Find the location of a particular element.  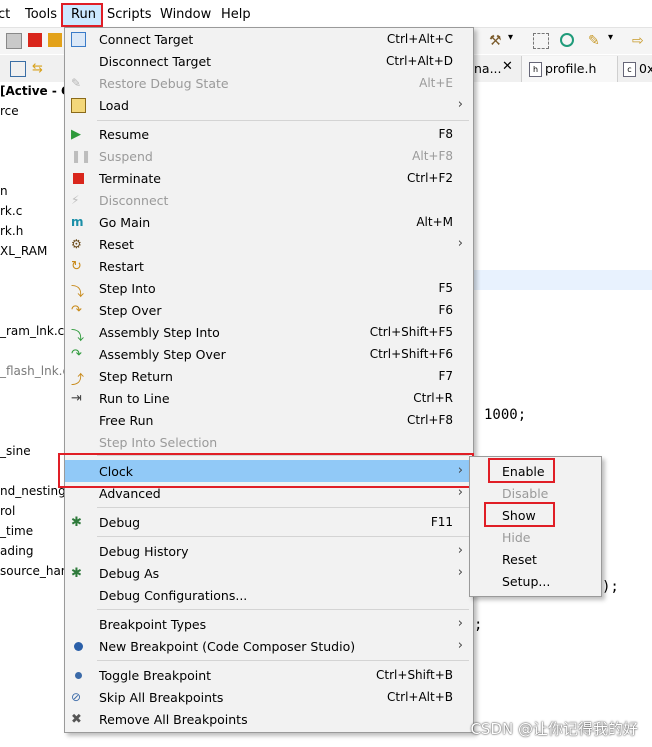

menu-window: Window is located at coordinates (185, 14).